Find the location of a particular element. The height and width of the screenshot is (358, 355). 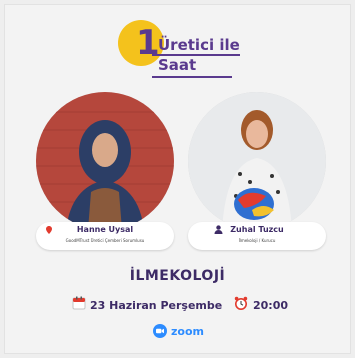

calendar-icon is located at coordinates (79, 303).